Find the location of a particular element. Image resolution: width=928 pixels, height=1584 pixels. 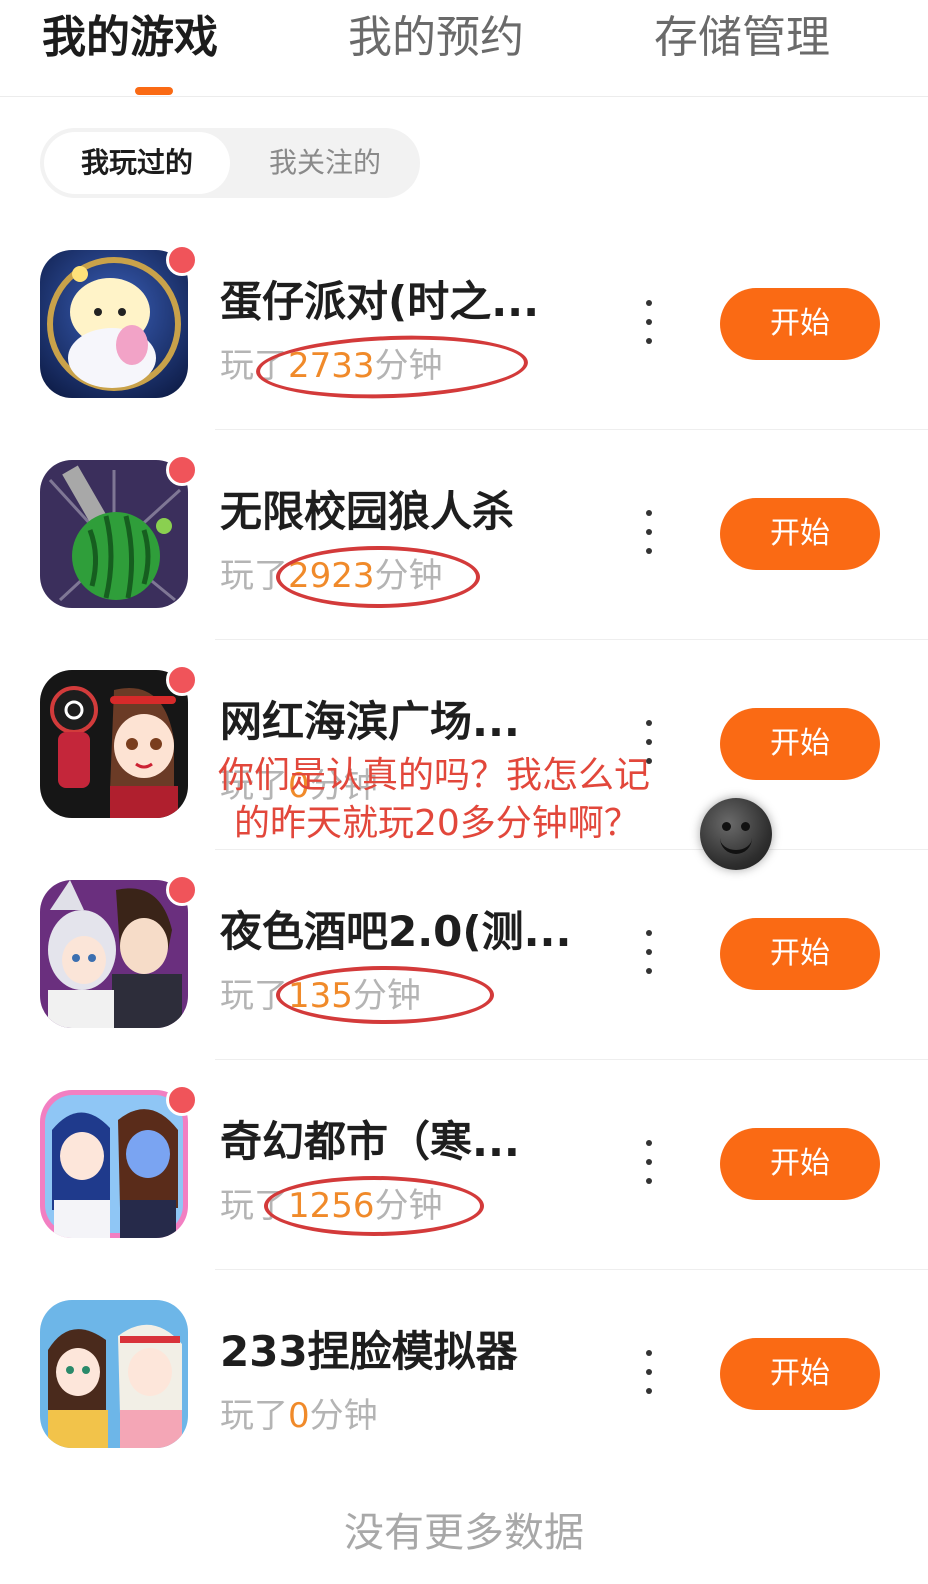

segment-followed: 我关注的 is located at coordinates (325, 163).